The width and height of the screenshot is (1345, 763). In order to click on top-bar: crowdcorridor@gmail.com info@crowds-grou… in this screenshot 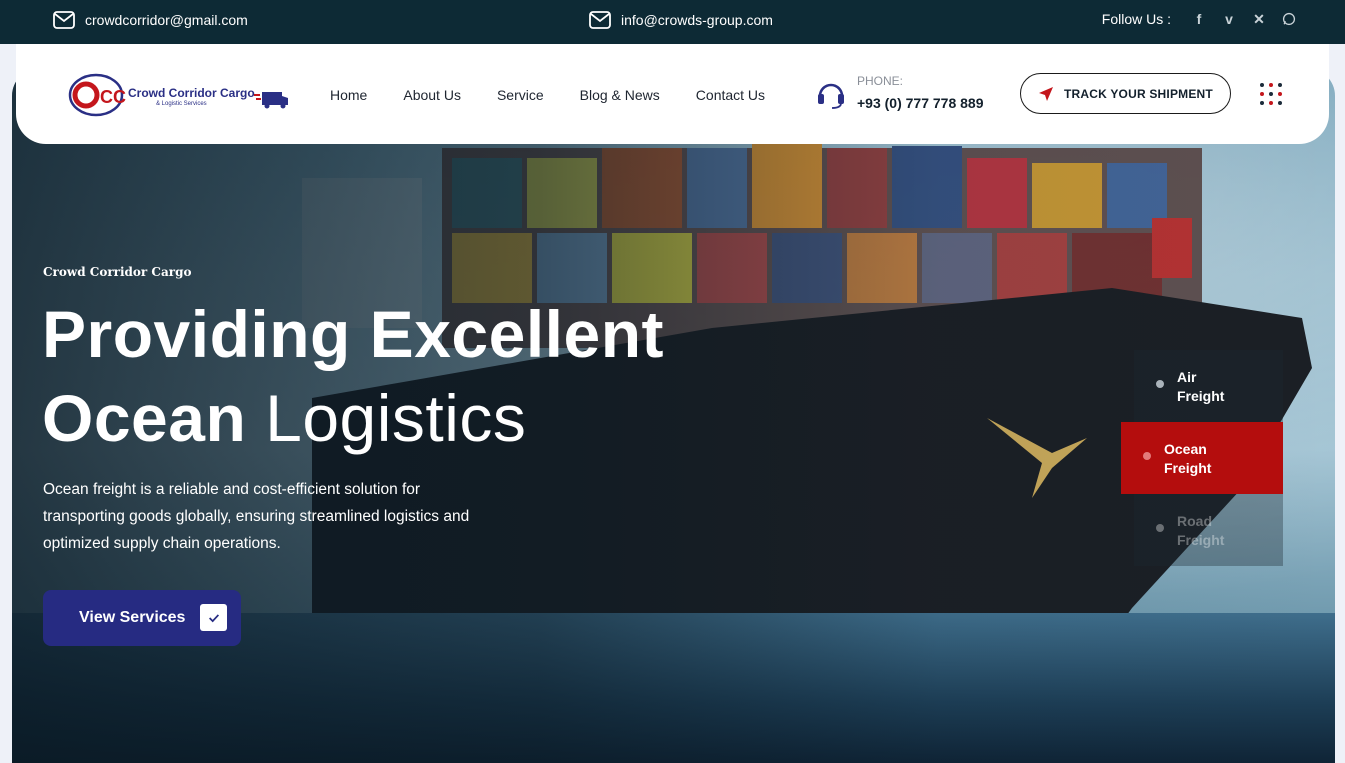, I will do `click(672, 22)`.